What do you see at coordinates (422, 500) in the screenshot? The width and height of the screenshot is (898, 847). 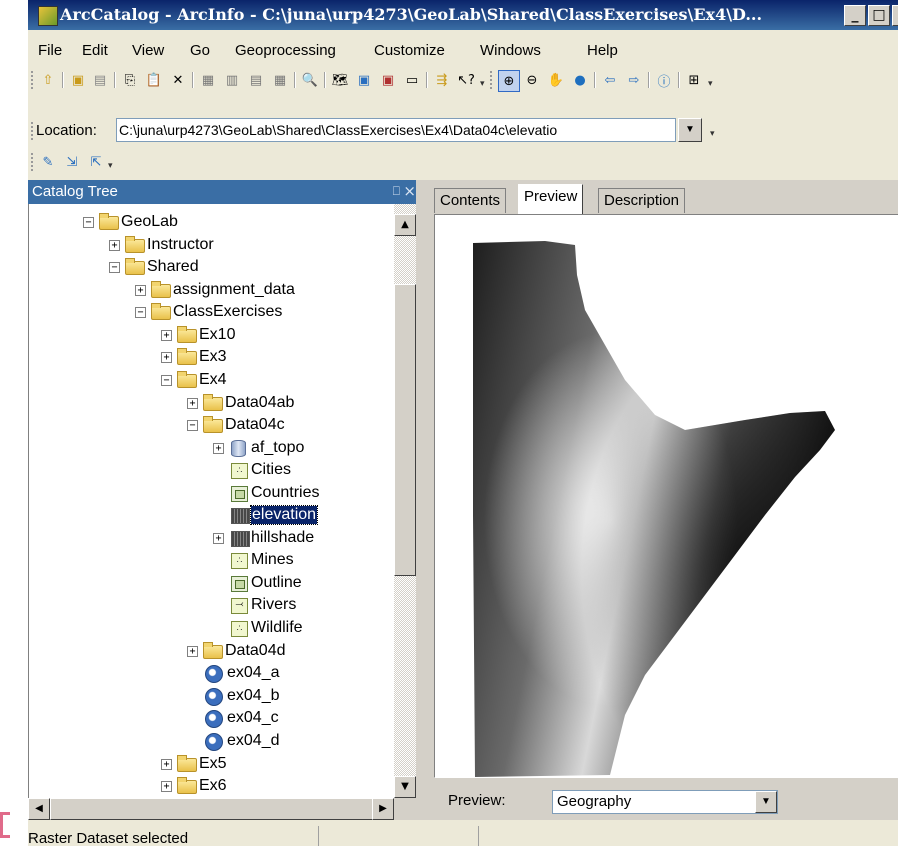 I see `pane-splitter` at bounding box center [422, 500].